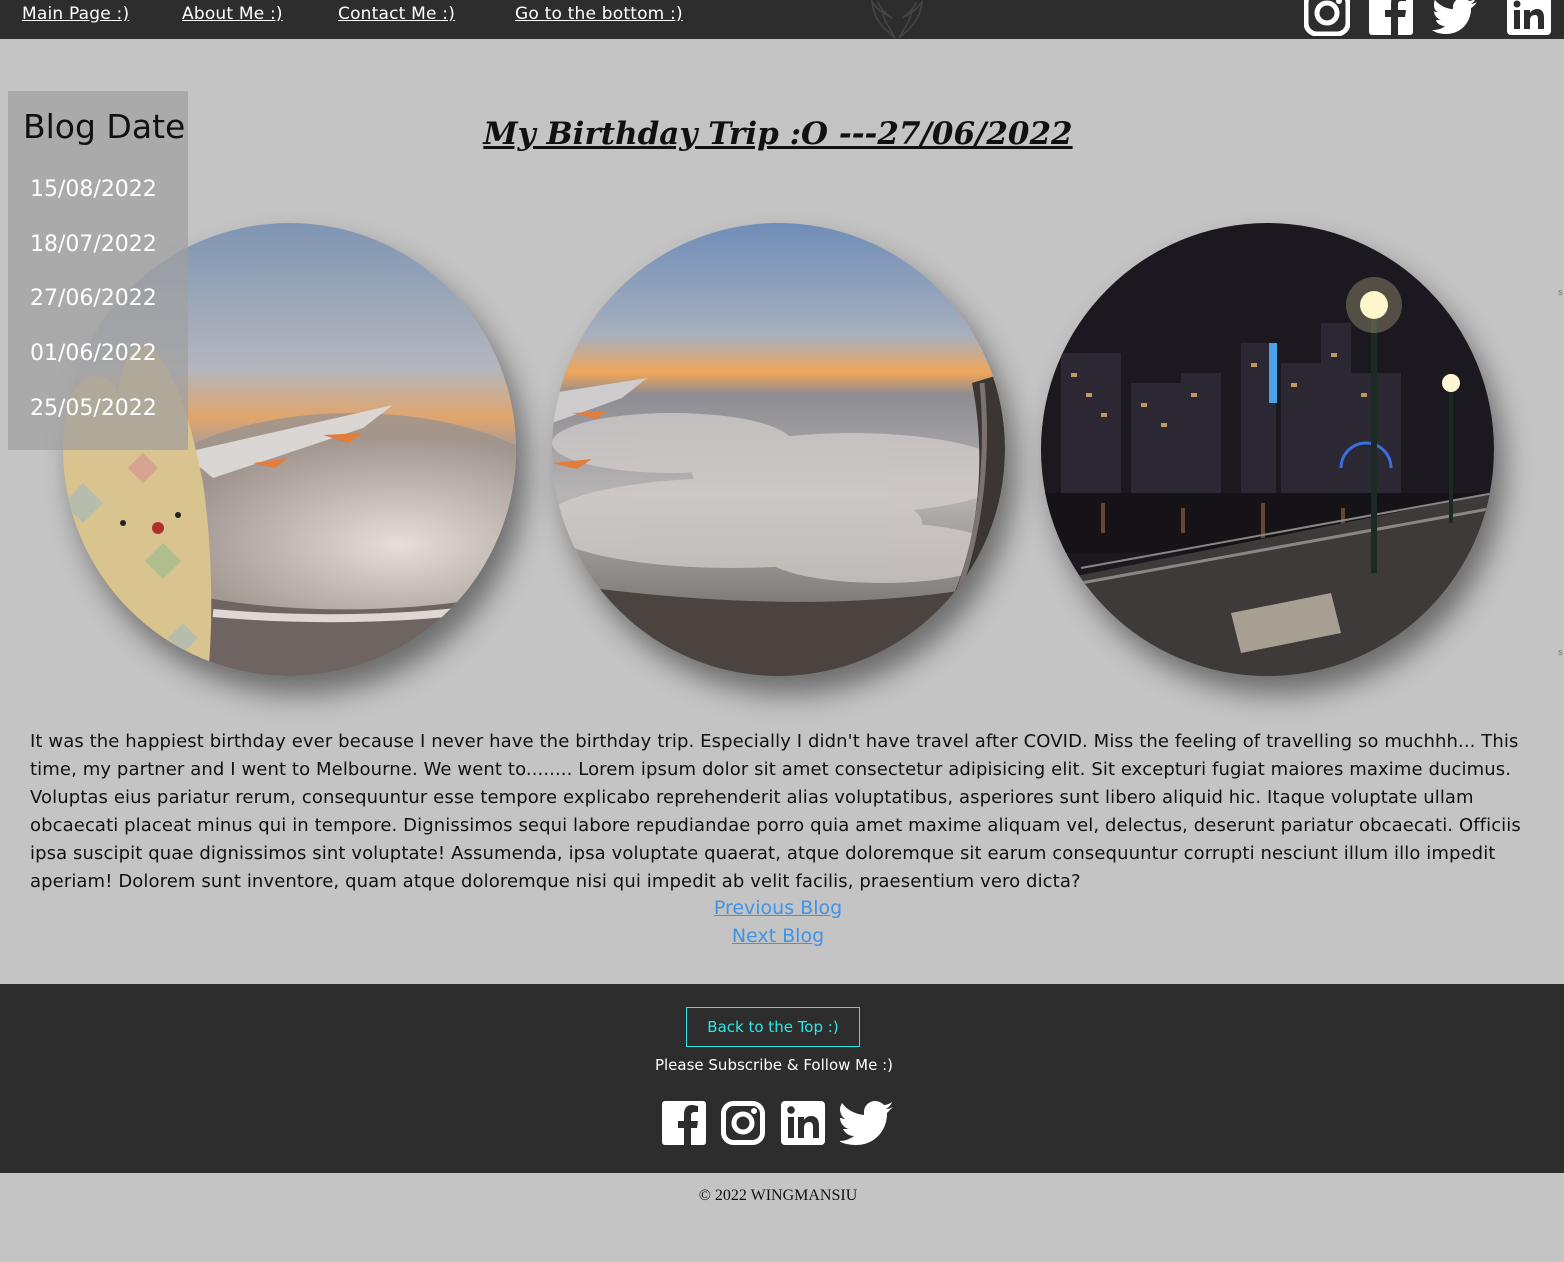  Describe the element at coordinates (778, 1195) in the screenshot. I see `copyright-text: © 2022 WINGMANSIU` at that location.